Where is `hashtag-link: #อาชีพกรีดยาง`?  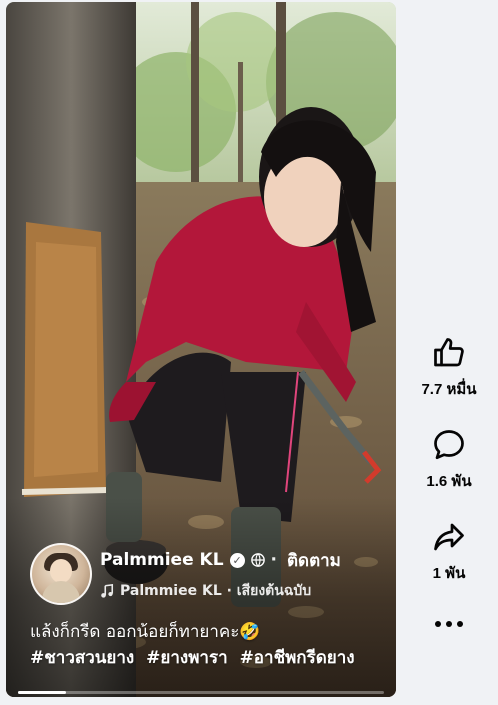
hashtag-link: #อาชีพกรีดยาง is located at coordinates (297, 658).